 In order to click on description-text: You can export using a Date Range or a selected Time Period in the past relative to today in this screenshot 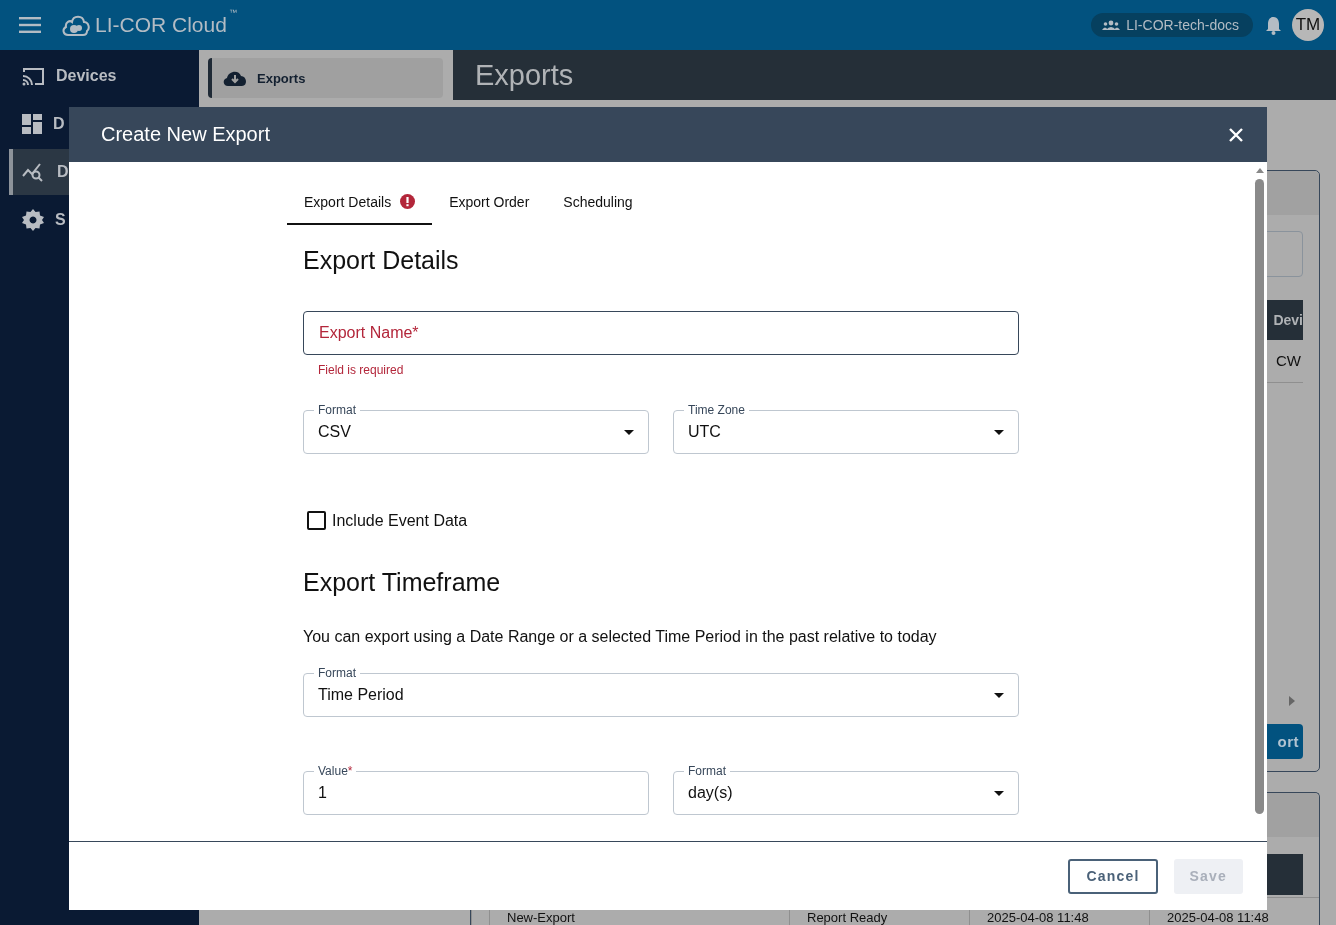, I will do `click(620, 637)`.